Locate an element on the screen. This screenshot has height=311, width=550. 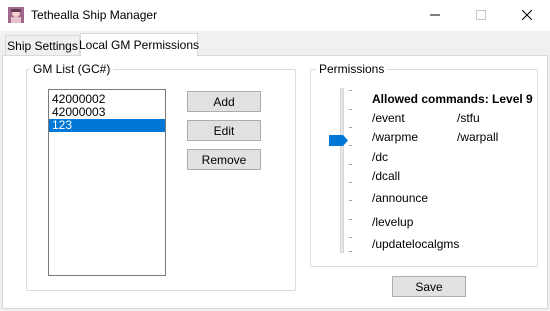
app-icon is located at coordinates (16, 15).